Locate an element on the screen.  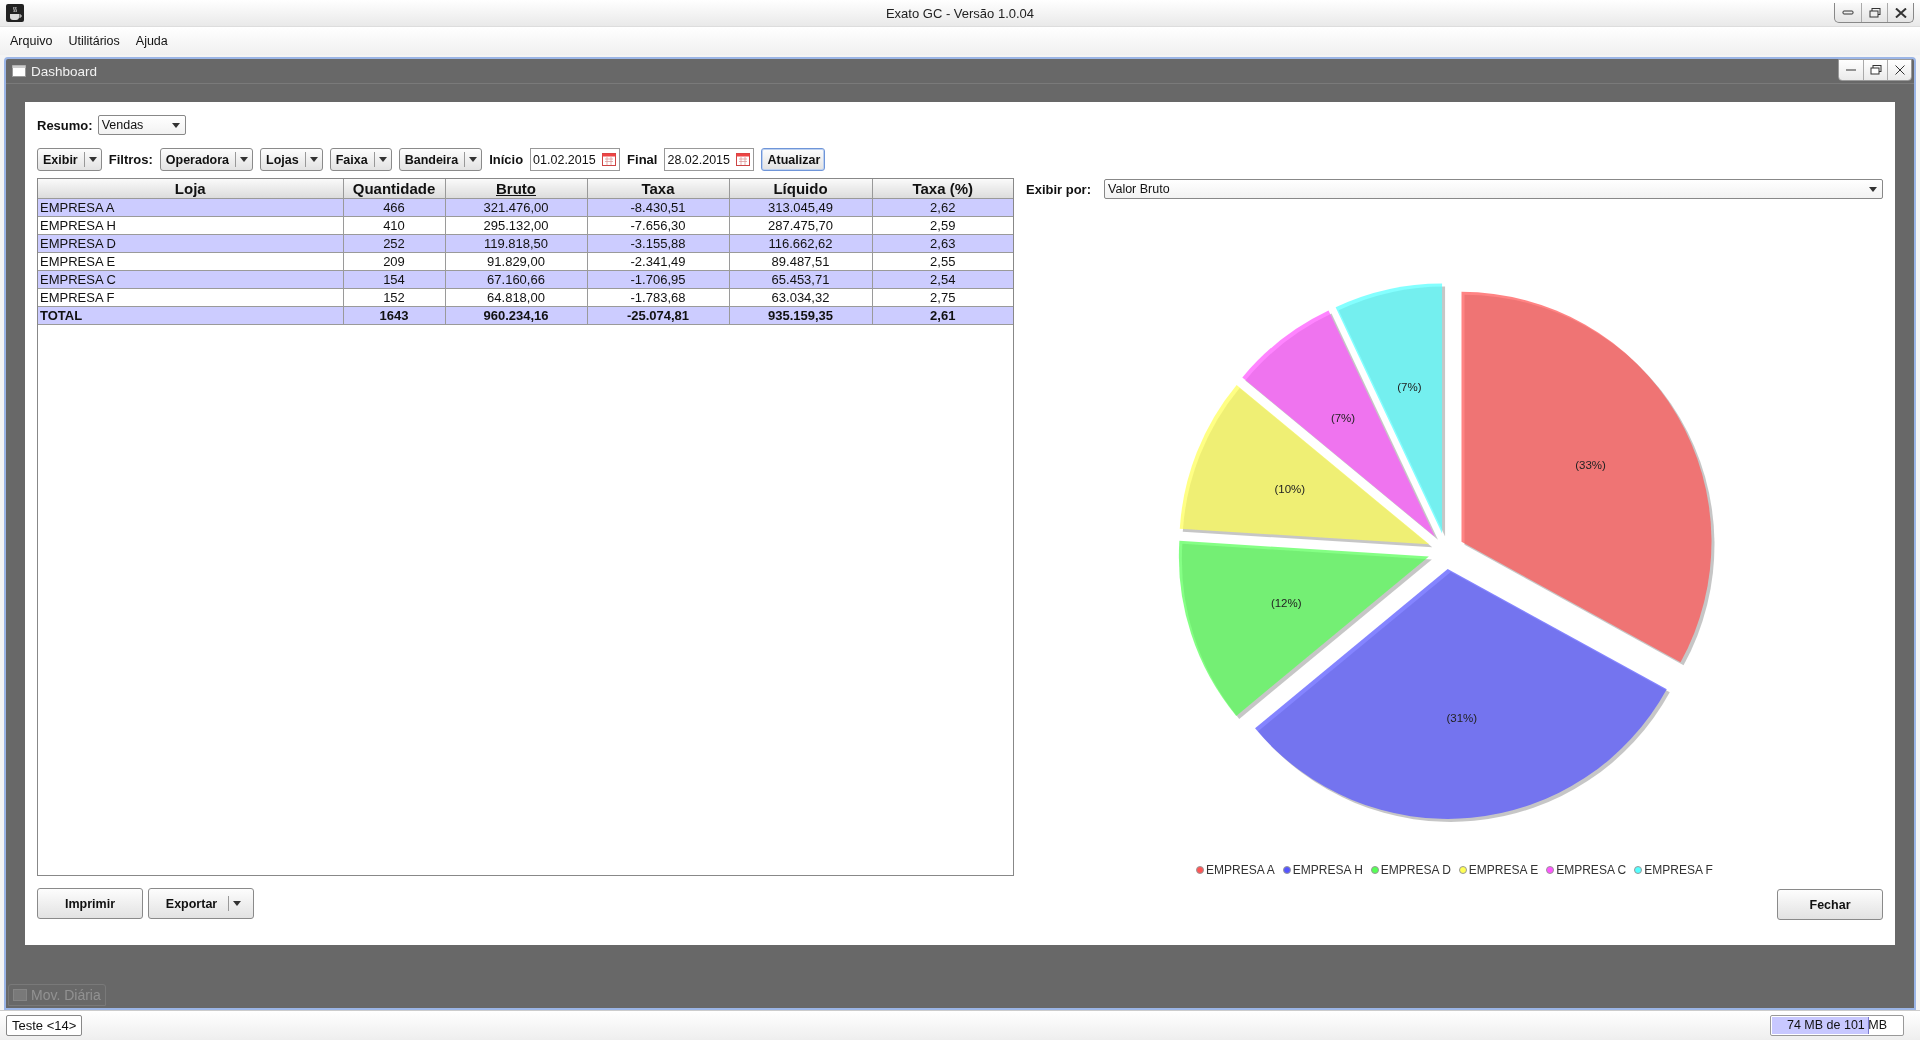
column-header: Bruto is located at coordinates (516, 189).